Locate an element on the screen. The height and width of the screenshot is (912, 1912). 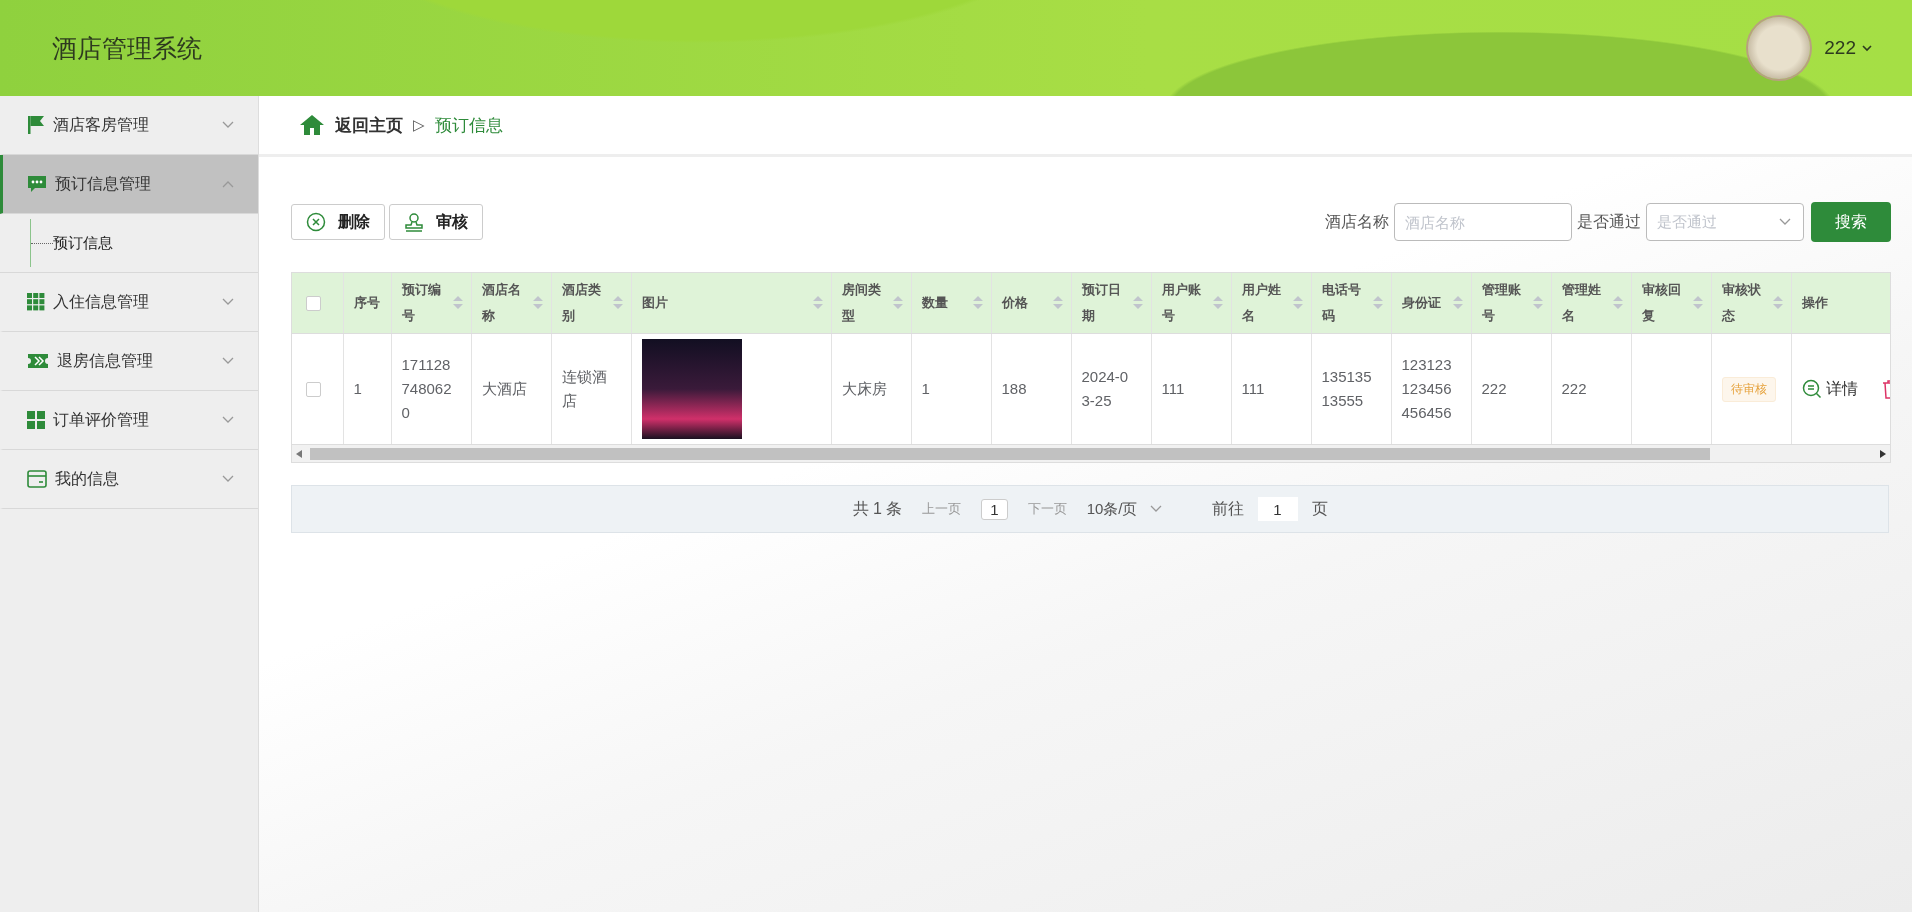
page-number: 1 is located at coordinates (994, 509).